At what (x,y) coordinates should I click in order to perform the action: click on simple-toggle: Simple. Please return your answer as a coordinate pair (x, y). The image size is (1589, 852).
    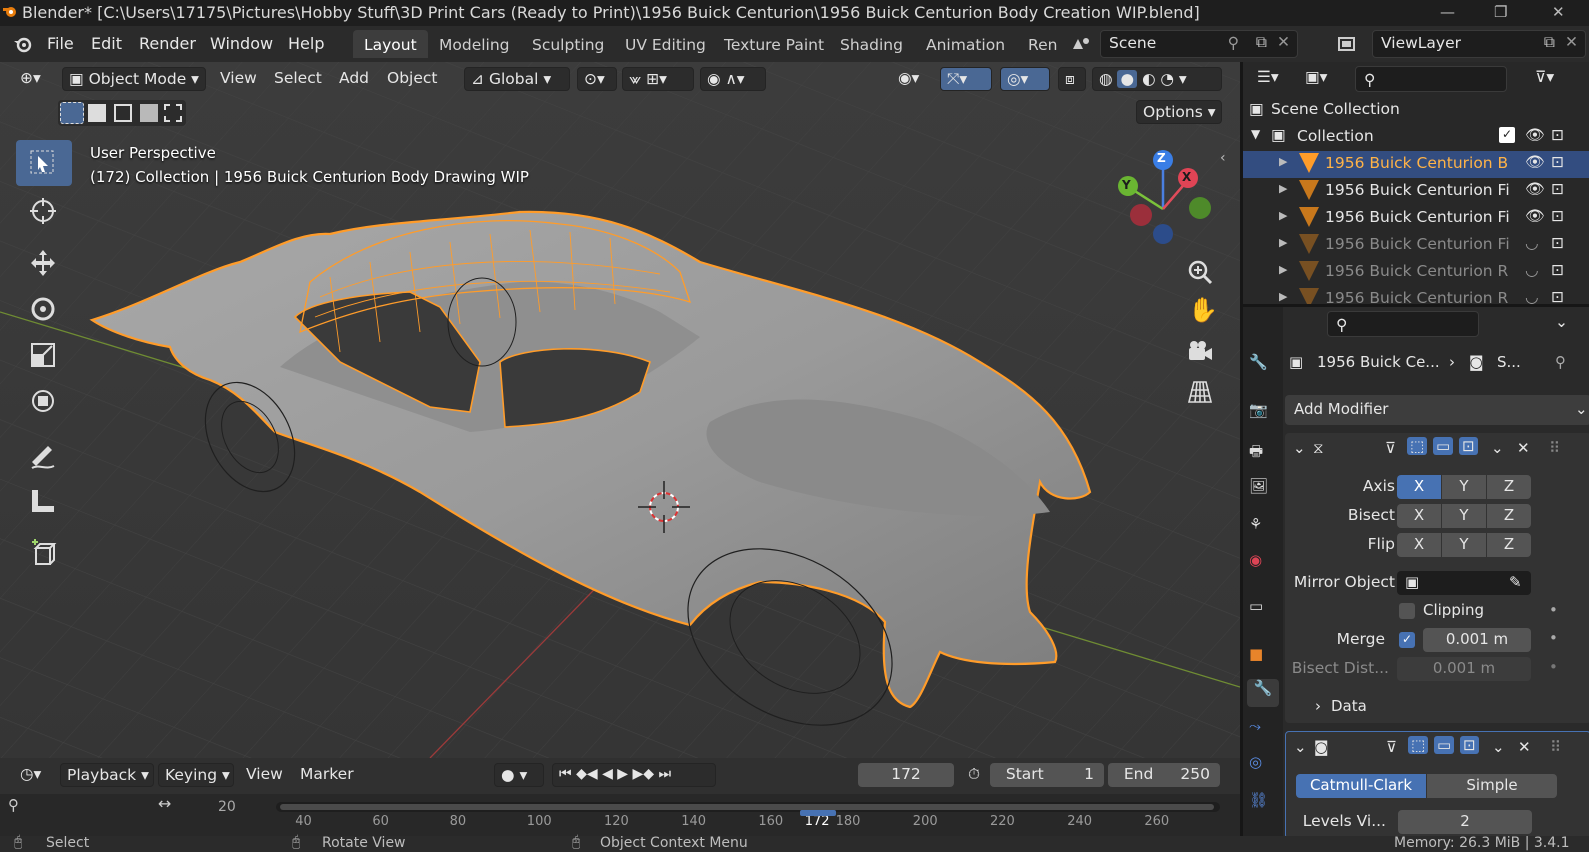
    Looking at the image, I should click on (1492, 786).